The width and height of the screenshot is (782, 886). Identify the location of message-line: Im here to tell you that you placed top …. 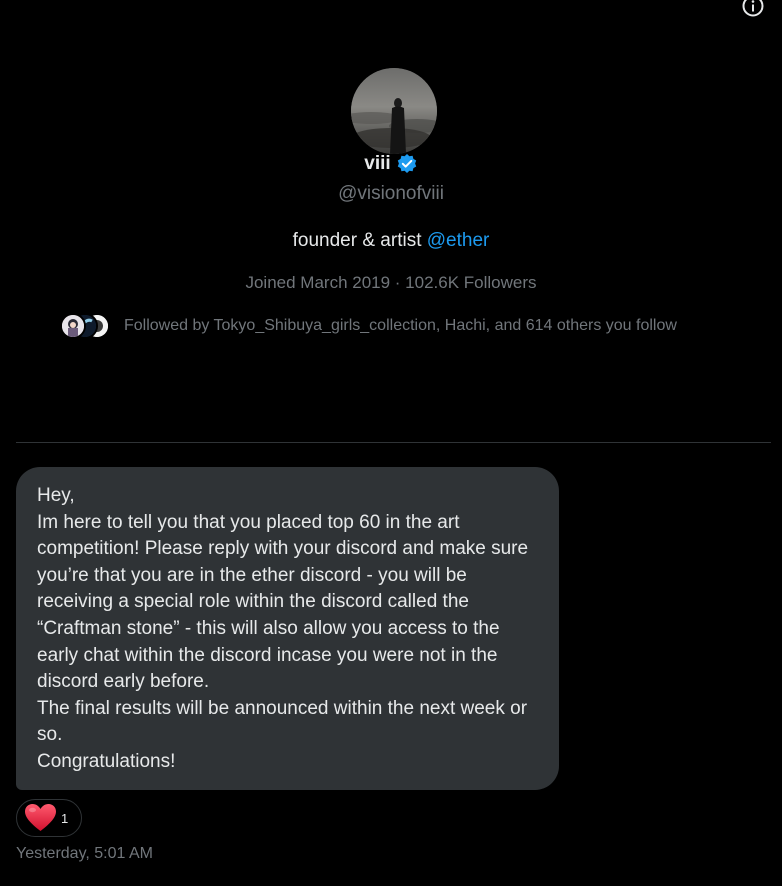
(283, 602).